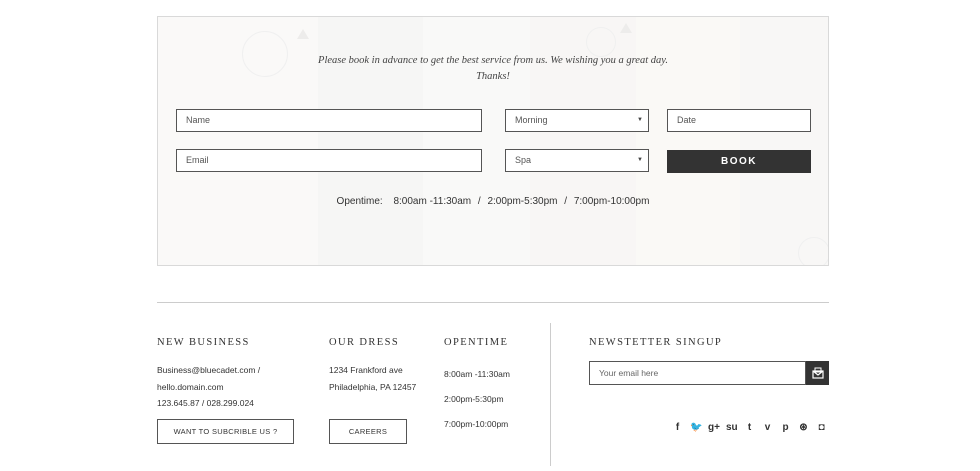 This screenshot has height=471, width=980. Describe the element at coordinates (696, 428) in the screenshot. I see `twitter-icon: 🐦` at that location.